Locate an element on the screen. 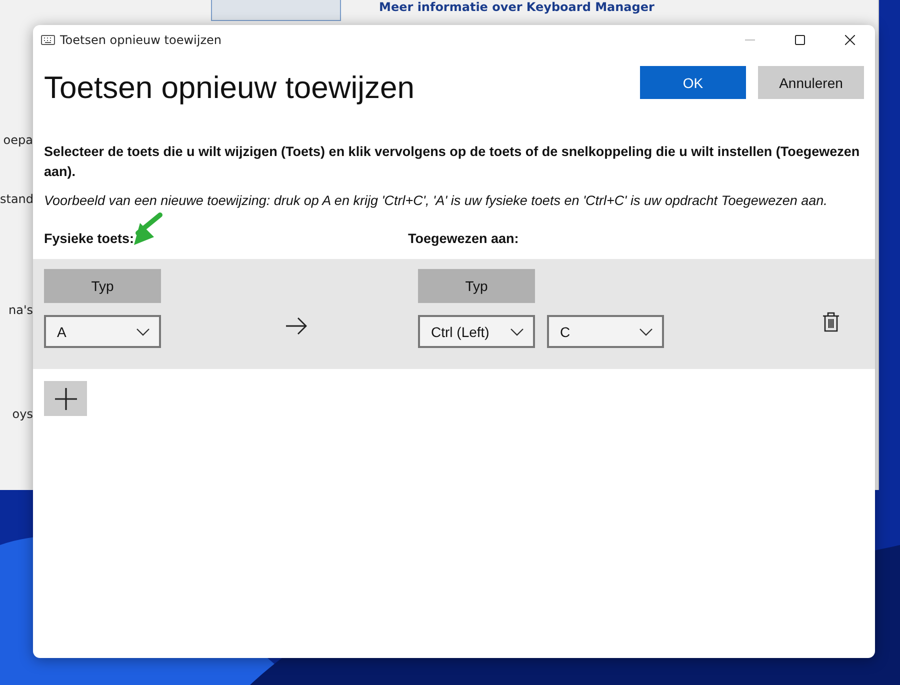  example-text: Voorbeeld van een nieuwe toewijzing: druk op A en krijg 'Ctrl+C', 'A' is uw fysieke toets en 'Ctrl+C' is uw opdracht Toegewezen aan. is located at coordinates (436, 201).